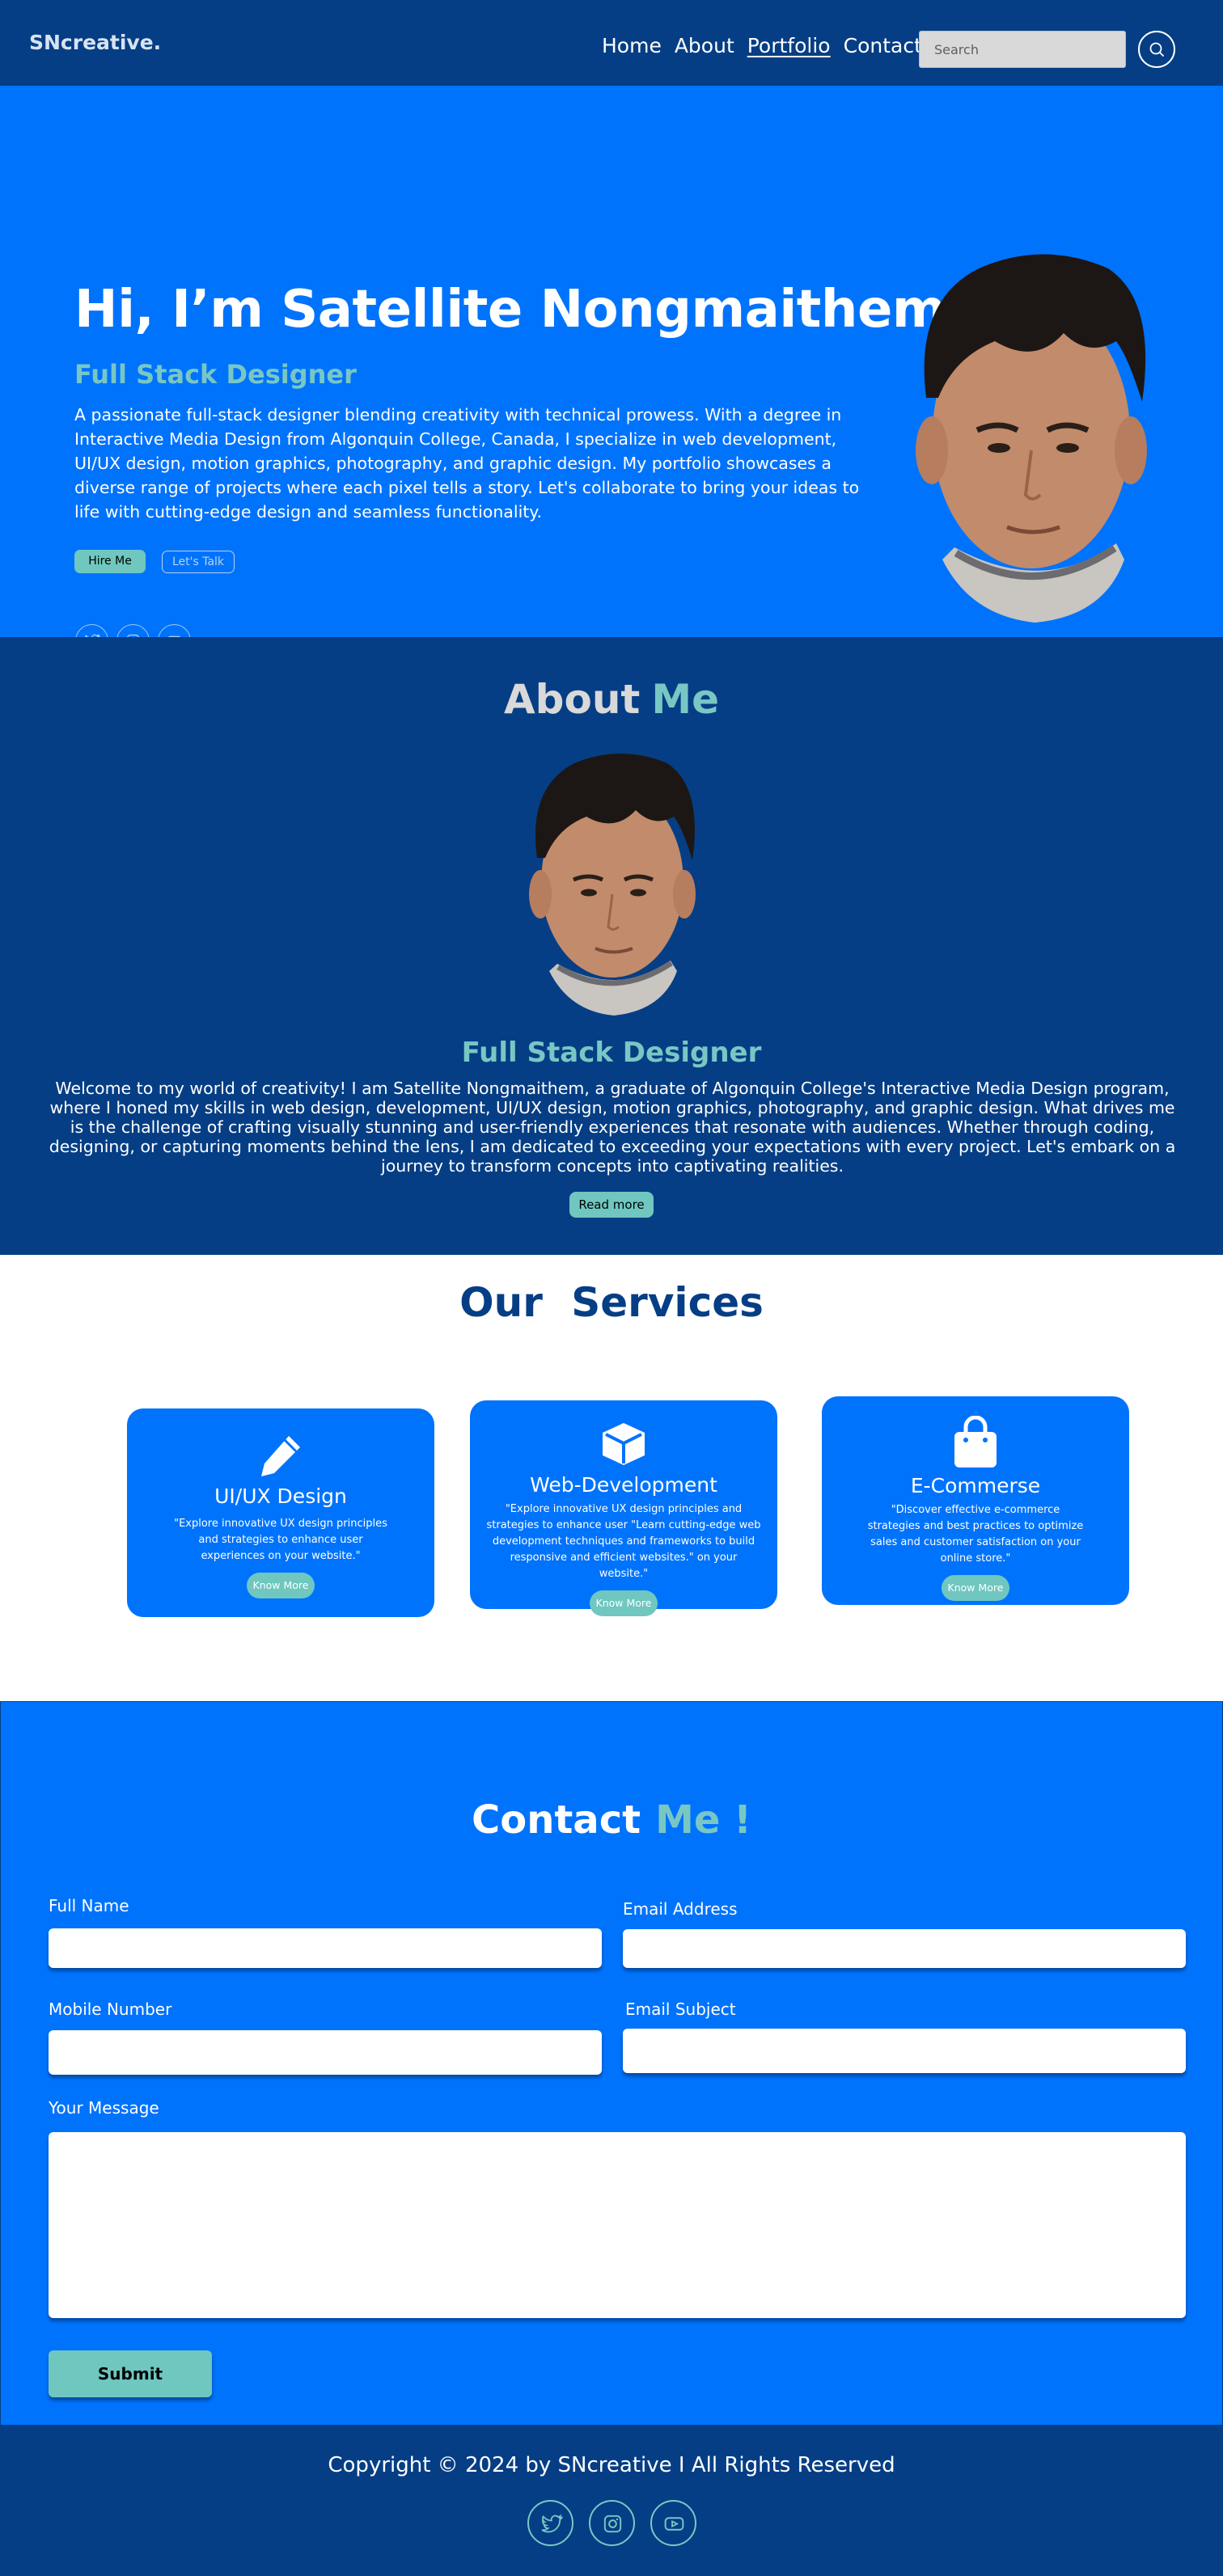 This screenshot has width=1223, height=2576. I want to click on mobile-field, so click(325, 2052).